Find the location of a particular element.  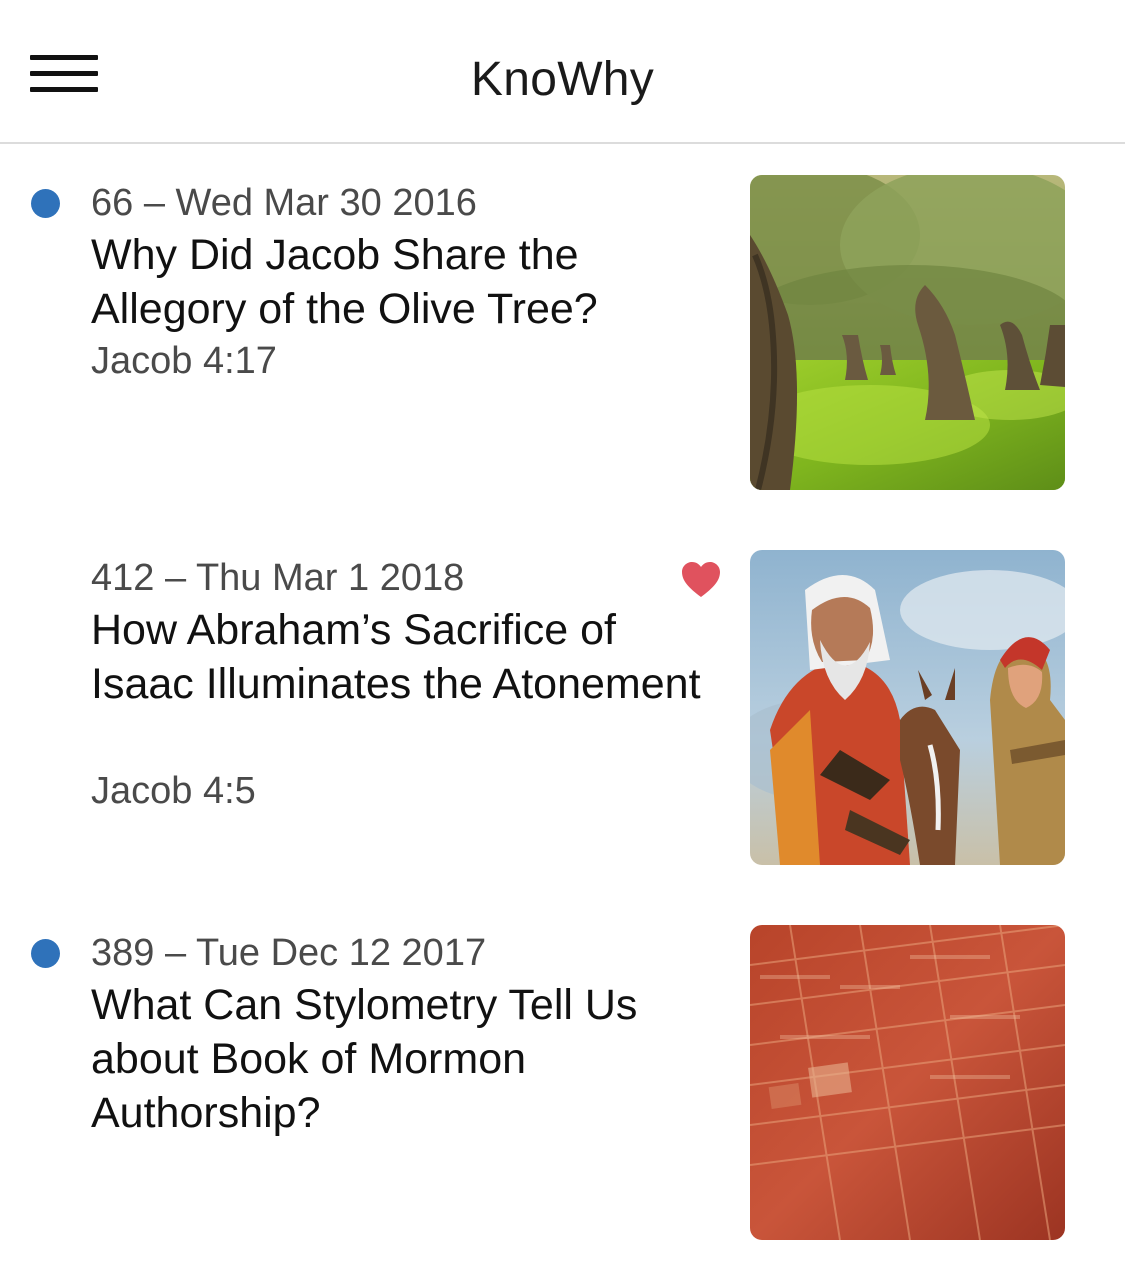

item-meta: 412 – Thu Mar 1 2018 is located at coordinates (278, 578).